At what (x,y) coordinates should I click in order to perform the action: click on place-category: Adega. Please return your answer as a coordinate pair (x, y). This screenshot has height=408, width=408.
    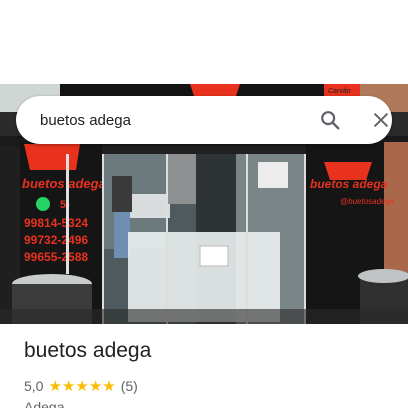
    Looking at the image, I should click on (44, 403).